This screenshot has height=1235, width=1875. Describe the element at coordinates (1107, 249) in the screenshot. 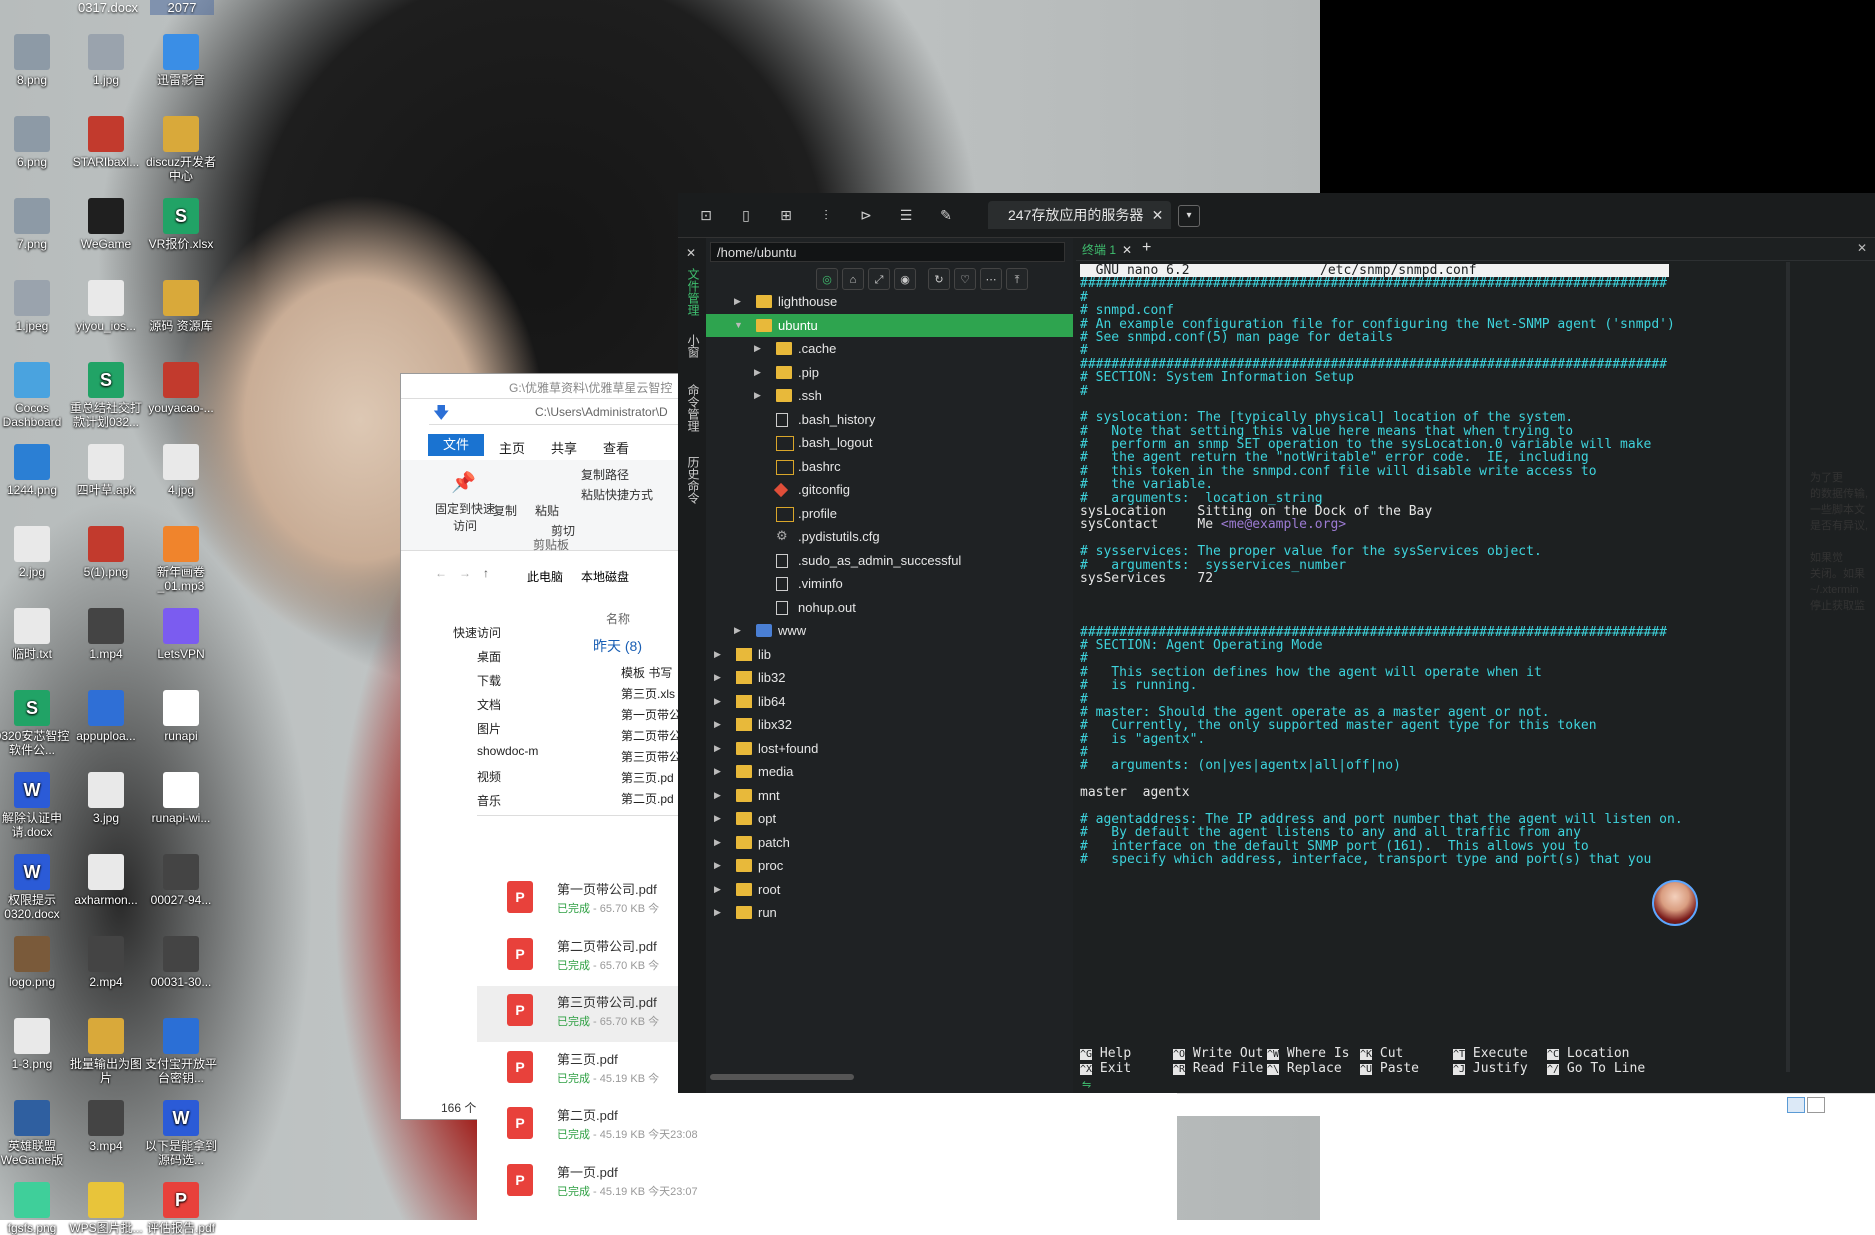

I see `terminal-tab: 终端 1 ✕` at that location.